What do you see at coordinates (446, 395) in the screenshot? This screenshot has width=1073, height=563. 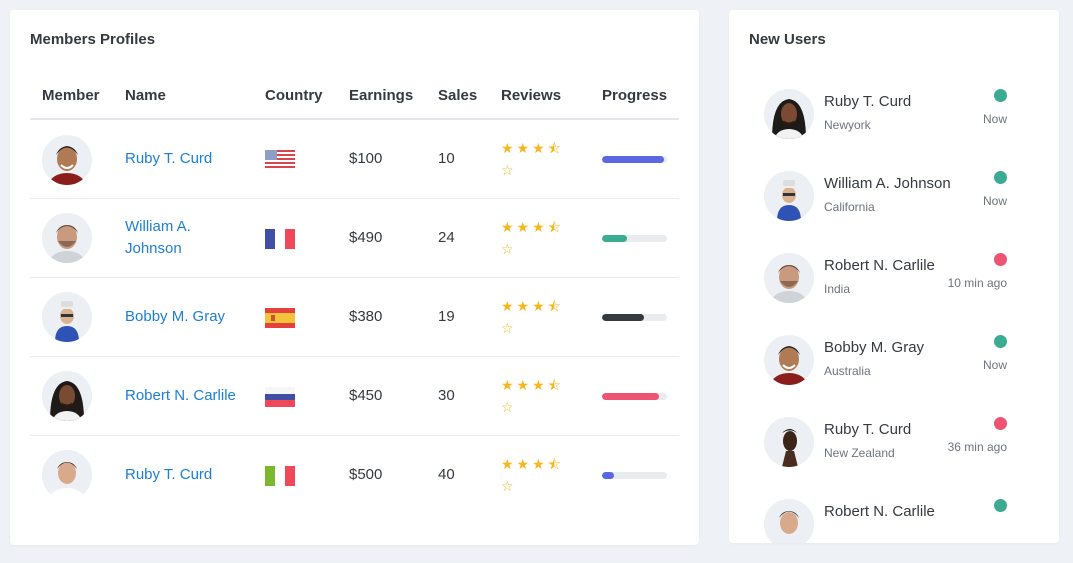 I see `sales-value: 30` at bounding box center [446, 395].